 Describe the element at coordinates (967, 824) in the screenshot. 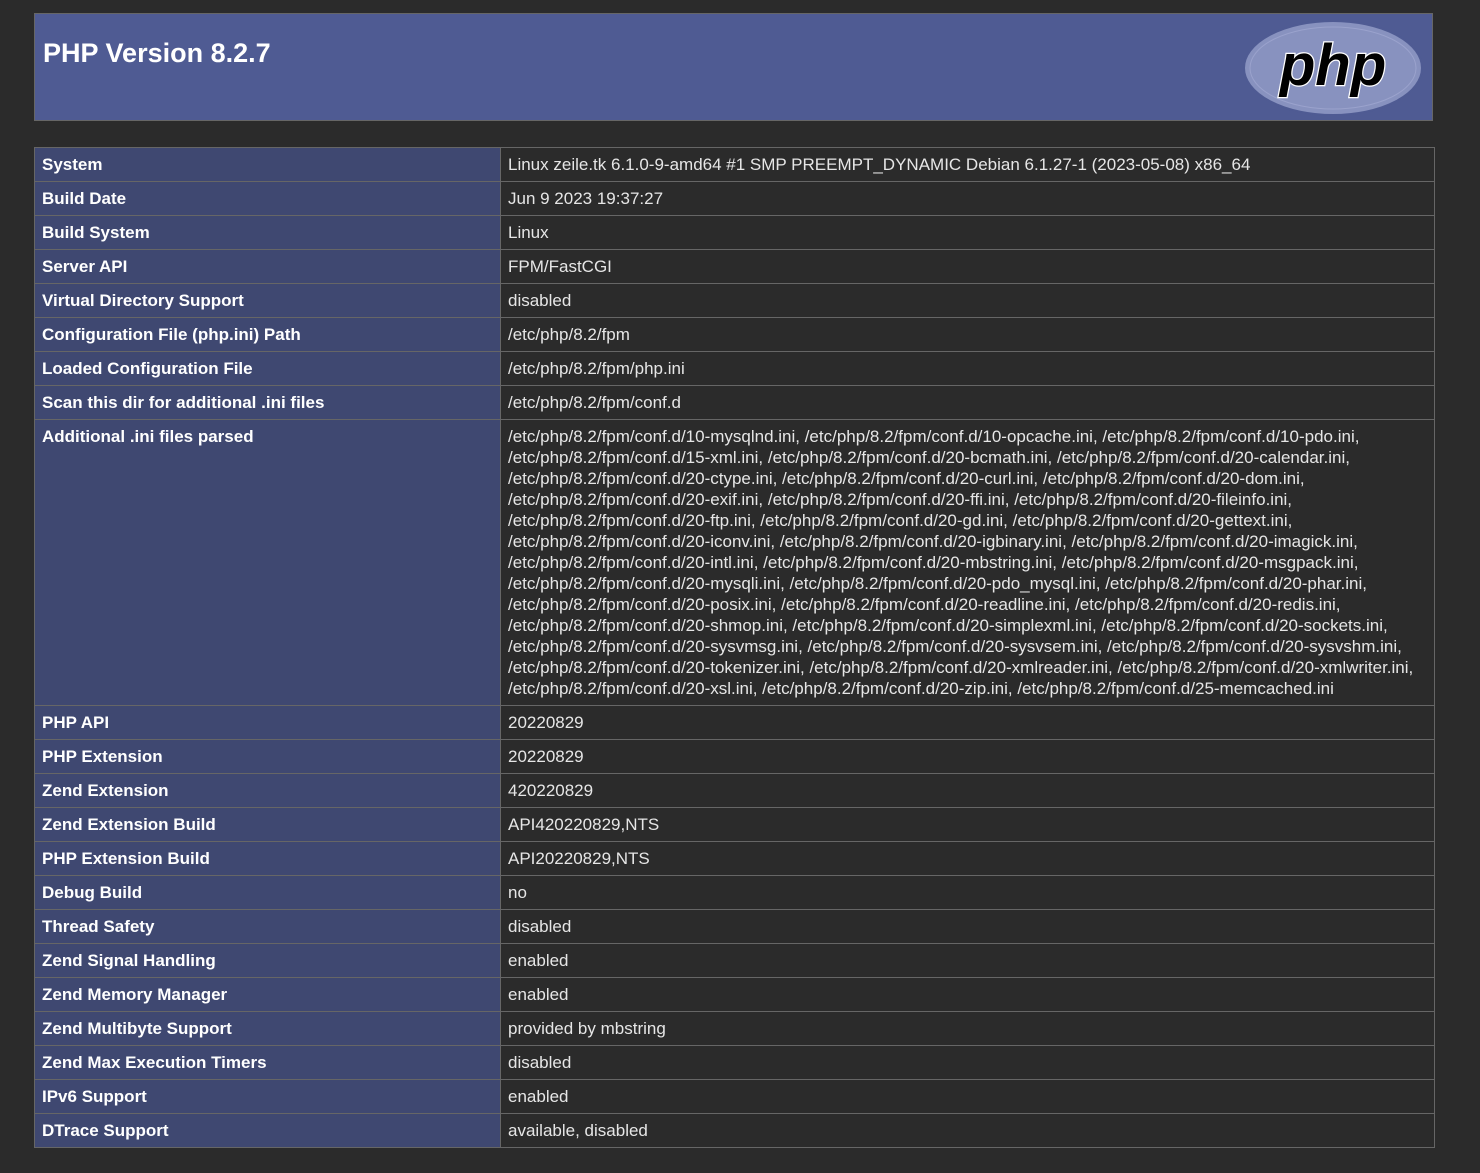

I see `row-value: API420220829,NTS` at that location.